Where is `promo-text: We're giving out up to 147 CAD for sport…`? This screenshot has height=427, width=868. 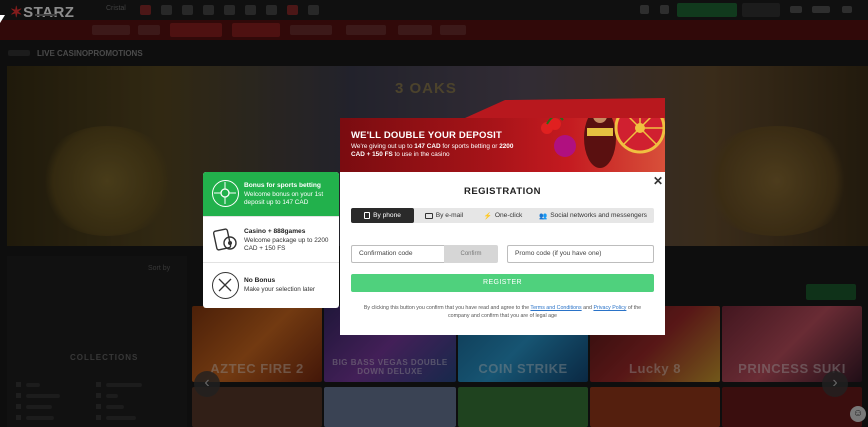 promo-text: We're giving out up to 147 CAD for sport… is located at coordinates (432, 150).